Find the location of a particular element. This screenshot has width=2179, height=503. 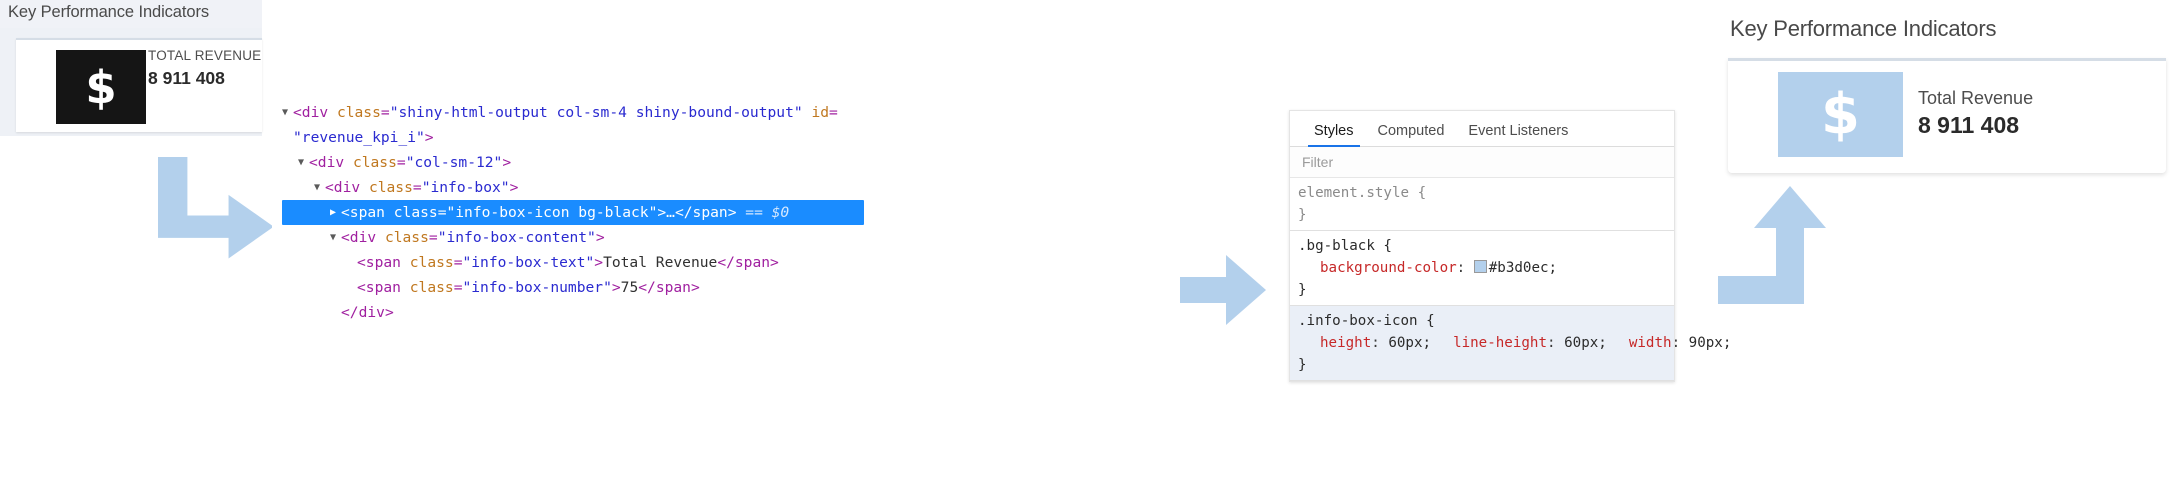

dom-token-txt: Total Revenue is located at coordinates (660, 262).